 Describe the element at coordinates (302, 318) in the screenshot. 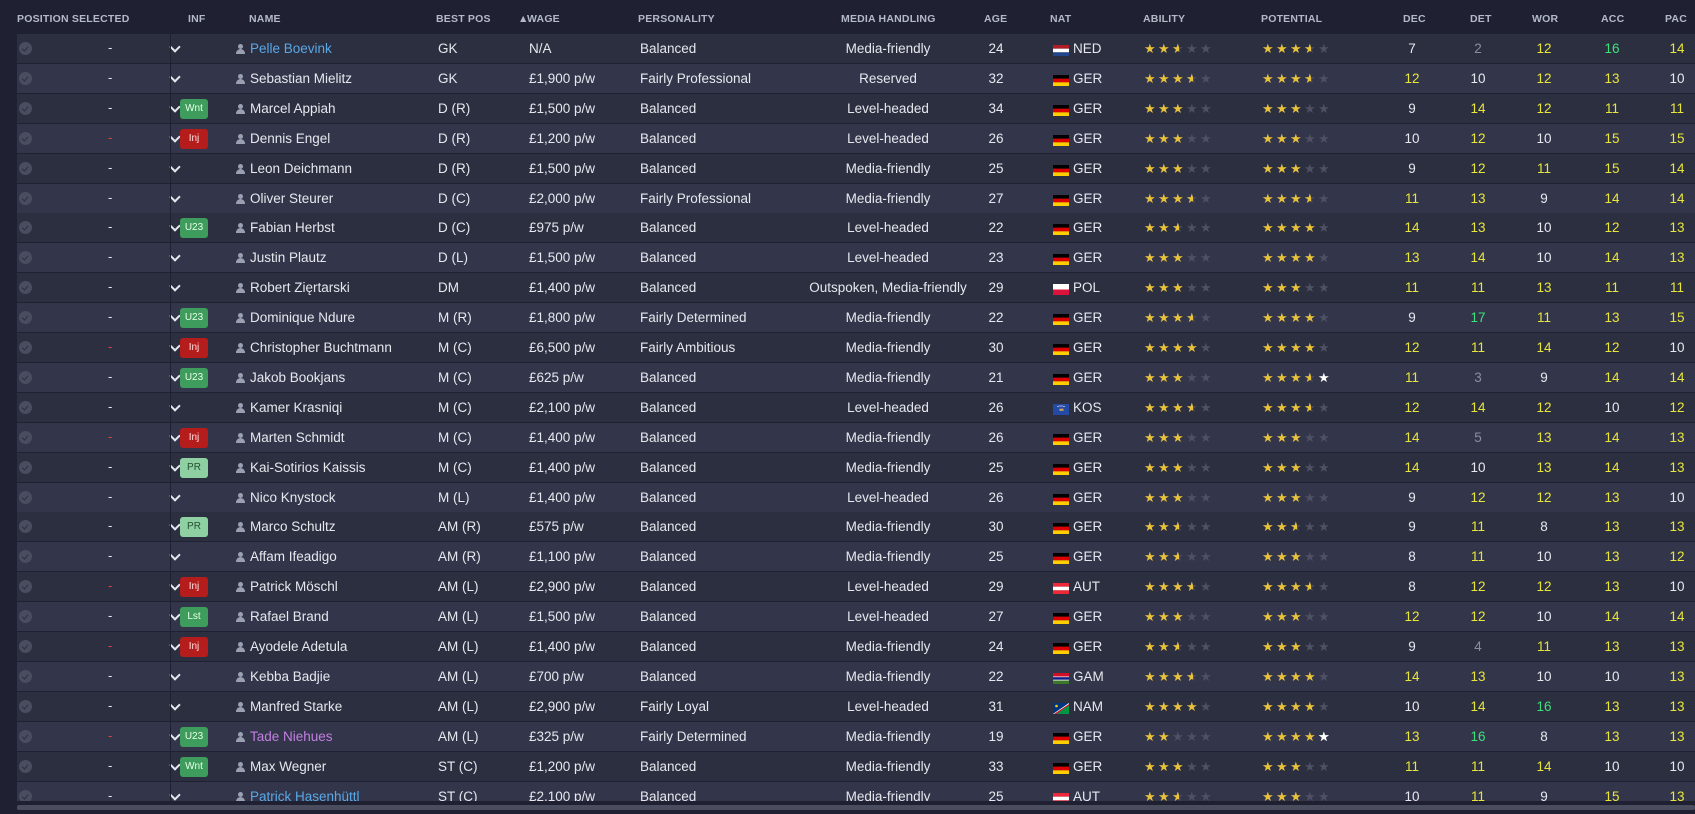

I see `player-name: Dominique Ndure` at that location.